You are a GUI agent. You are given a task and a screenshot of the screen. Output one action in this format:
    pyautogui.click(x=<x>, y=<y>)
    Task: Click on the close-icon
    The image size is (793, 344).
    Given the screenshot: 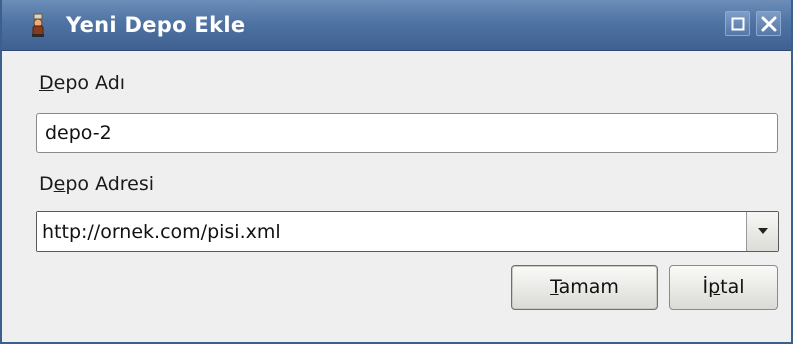 What is the action you would take?
    pyautogui.click(x=769, y=24)
    